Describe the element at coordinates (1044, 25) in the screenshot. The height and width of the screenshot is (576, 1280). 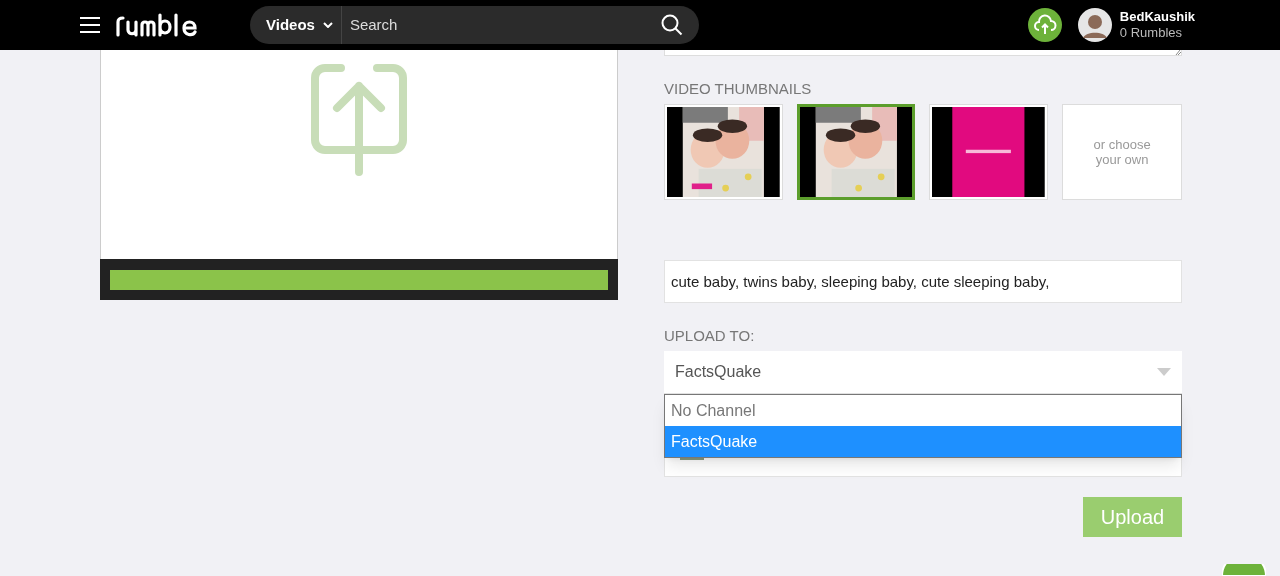
I see `upload-cloud-icon` at that location.